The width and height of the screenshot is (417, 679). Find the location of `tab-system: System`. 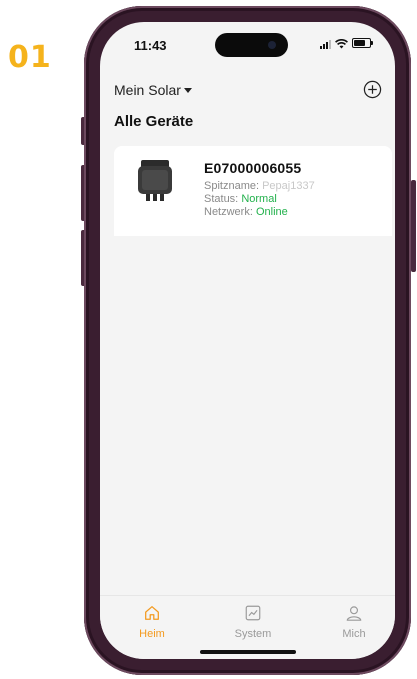

tab-system: System is located at coordinates (253, 622).